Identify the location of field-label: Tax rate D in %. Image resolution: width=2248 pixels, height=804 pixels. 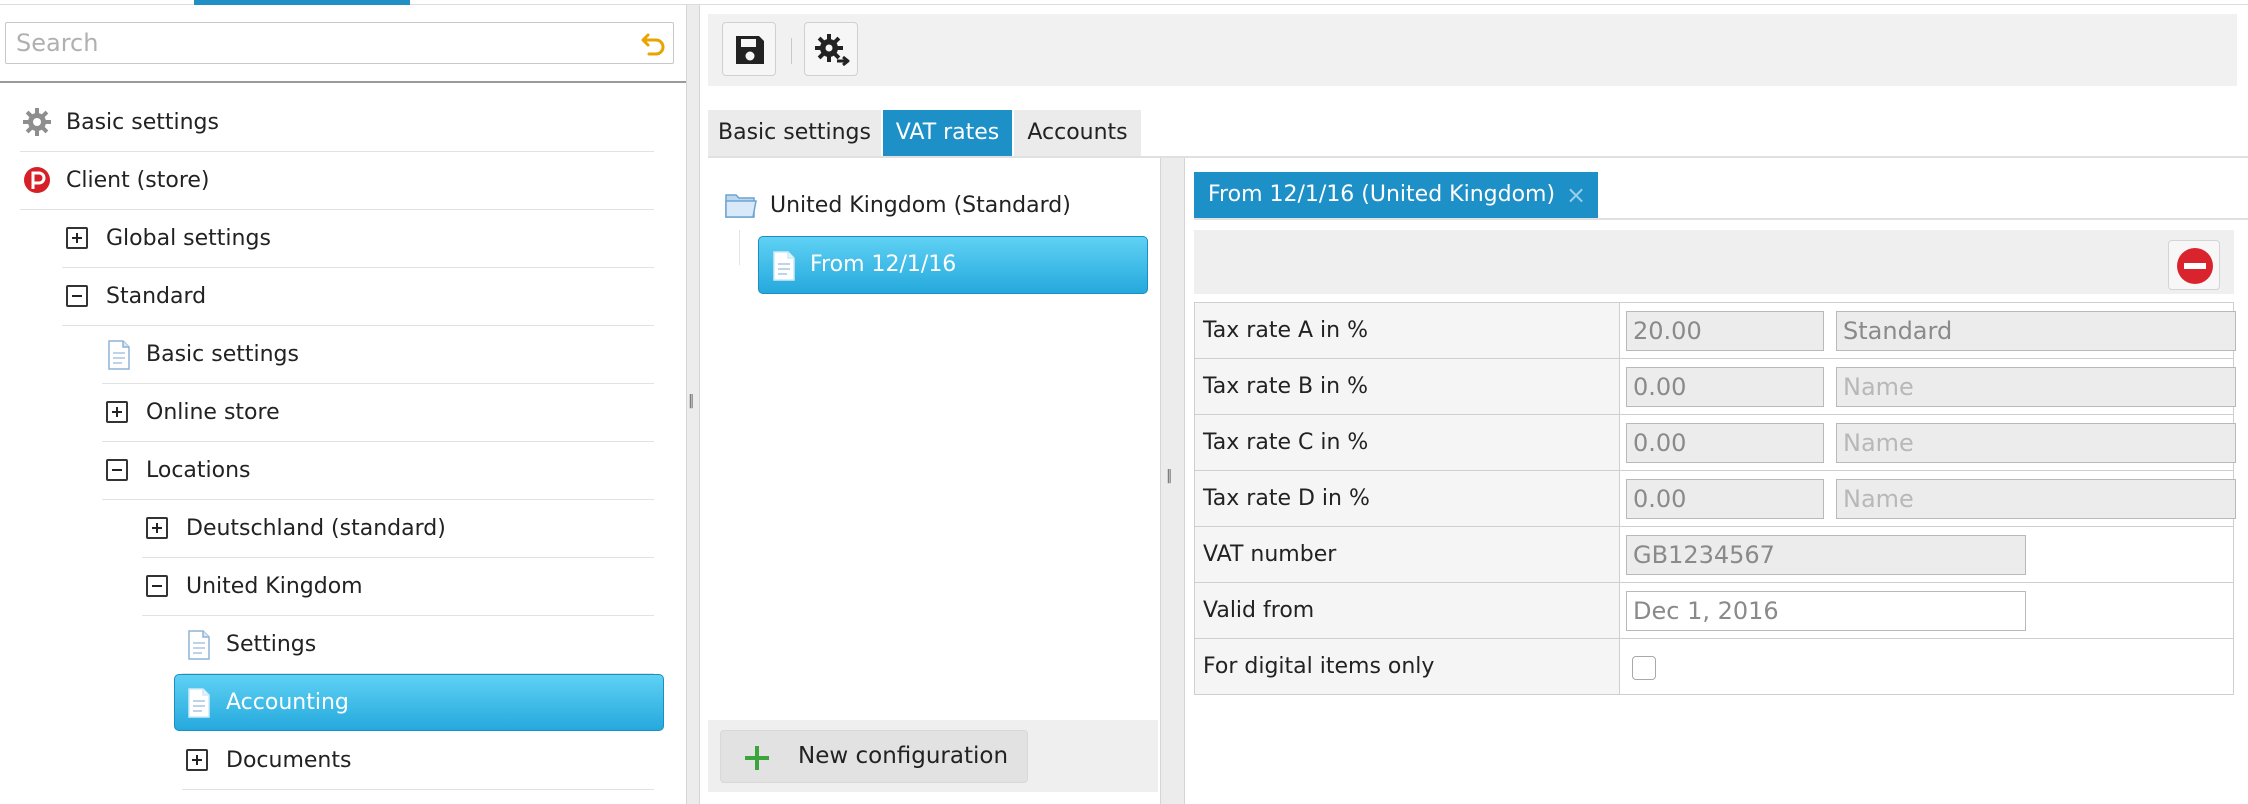
(1407, 498).